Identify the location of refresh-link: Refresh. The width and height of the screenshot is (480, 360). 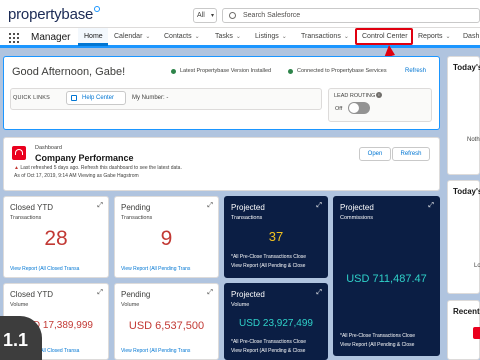
(415, 71).